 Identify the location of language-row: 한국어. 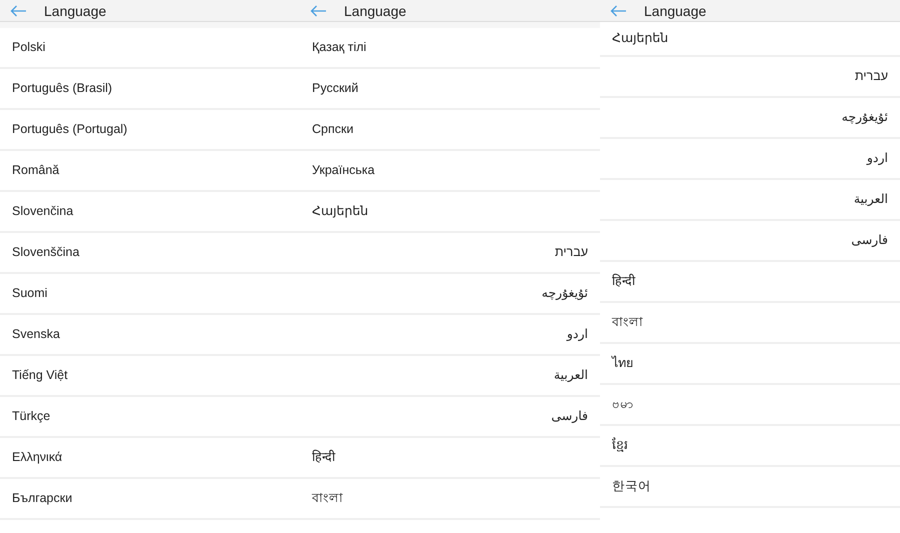
(750, 487).